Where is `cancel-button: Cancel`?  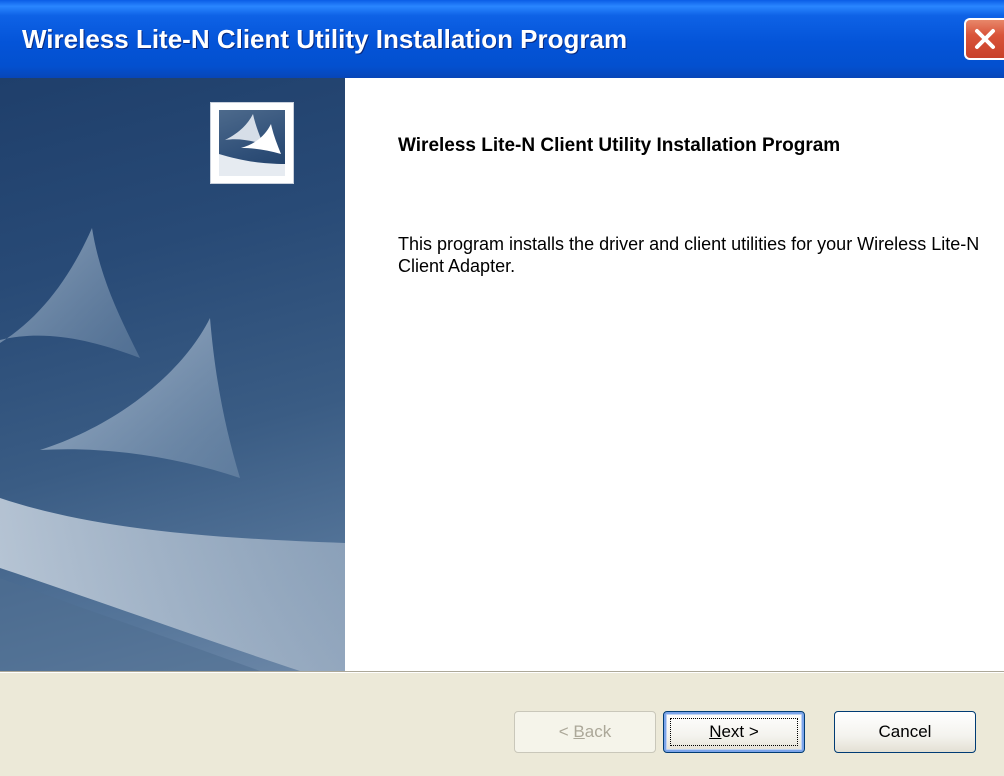
cancel-button: Cancel is located at coordinates (905, 732).